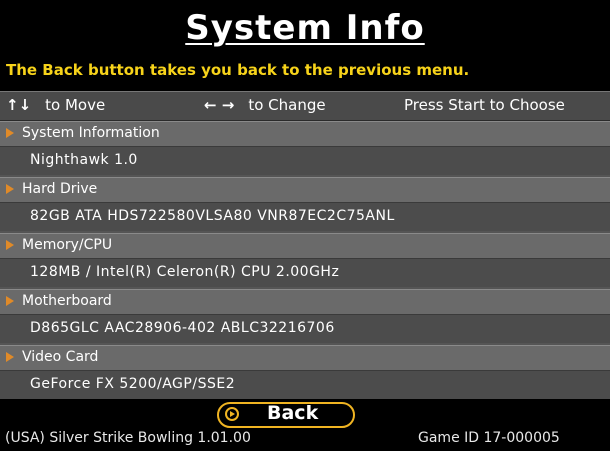 Image resolution: width=610 pixels, height=451 pixels. Describe the element at coordinates (305, 134) in the screenshot. I see `section-header: System Information` at that location.